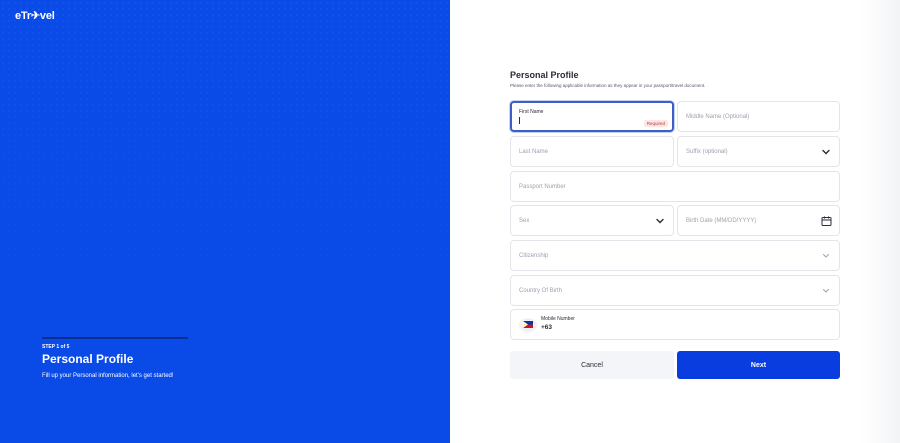  I want to click on last-name-field: Last Name, so click(592, 151).